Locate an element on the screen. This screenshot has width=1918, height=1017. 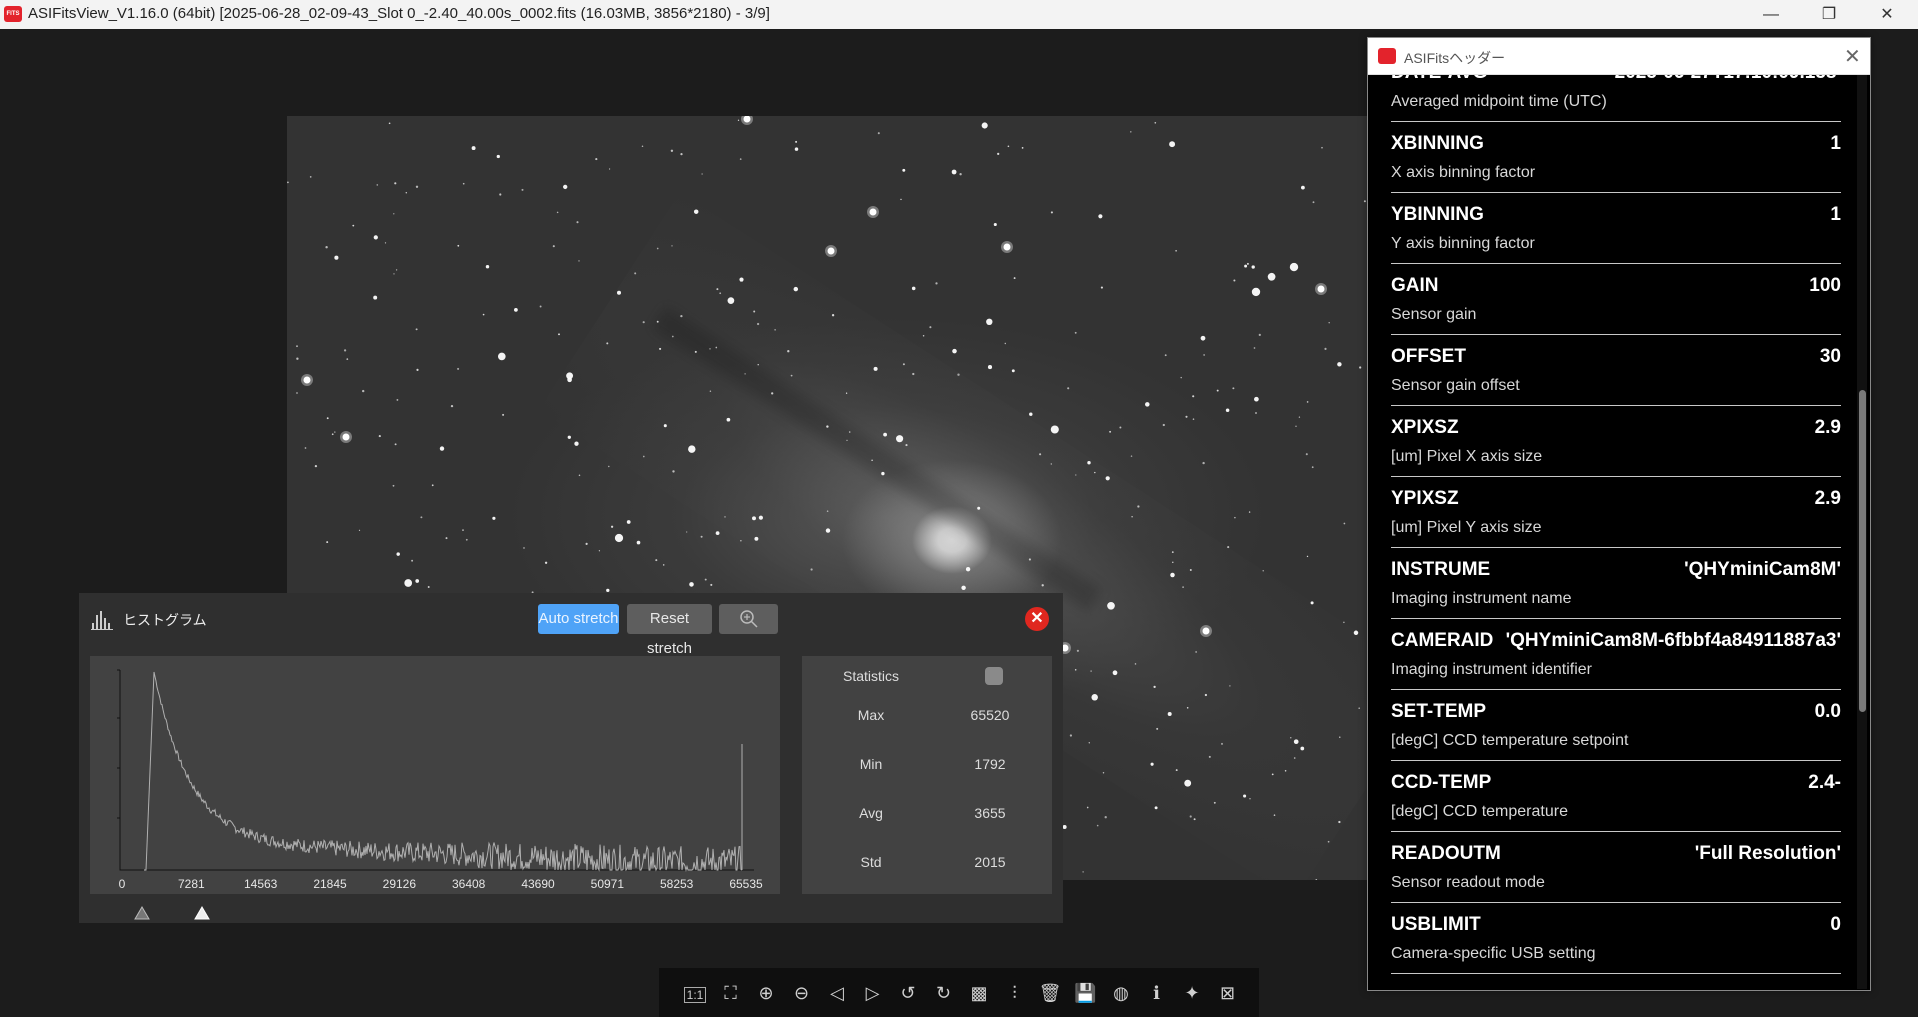
header-key: READOUTM is located at coordinates (1446, 853).